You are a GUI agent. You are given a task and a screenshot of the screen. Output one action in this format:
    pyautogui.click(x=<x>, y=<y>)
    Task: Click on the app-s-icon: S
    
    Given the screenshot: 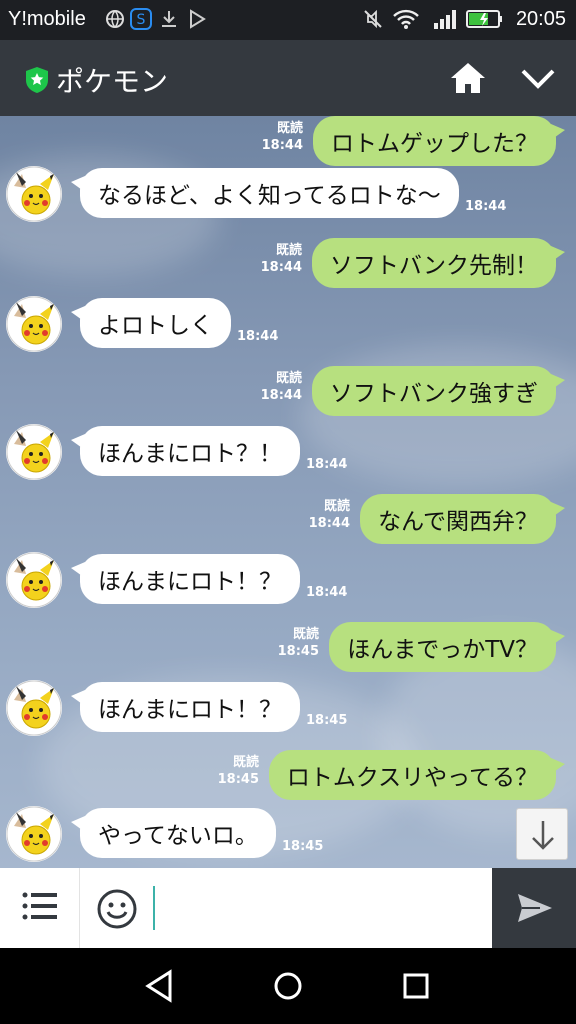 What is the action you would take?
    pyautogui.click(x=141, y=19)
    